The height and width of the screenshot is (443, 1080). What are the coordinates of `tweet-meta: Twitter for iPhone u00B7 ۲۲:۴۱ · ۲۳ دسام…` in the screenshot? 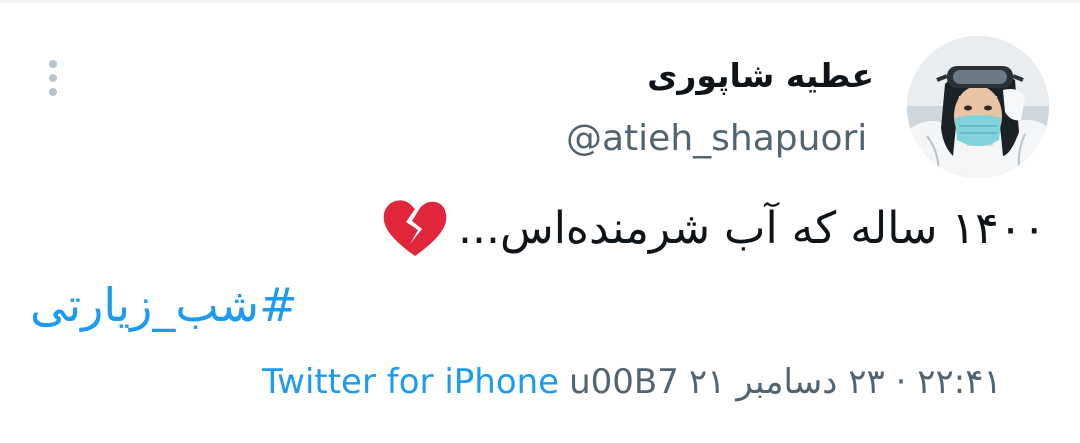 It's located at (632, 382).